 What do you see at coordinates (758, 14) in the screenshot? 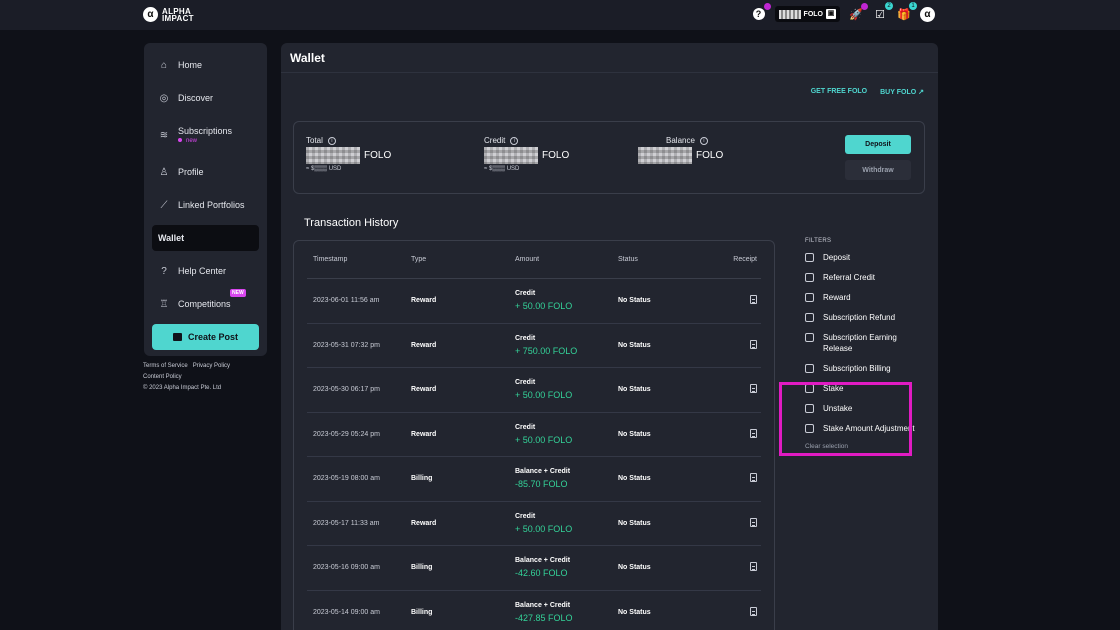
I see `question-icon: ?` at bounding box center [758, 14].